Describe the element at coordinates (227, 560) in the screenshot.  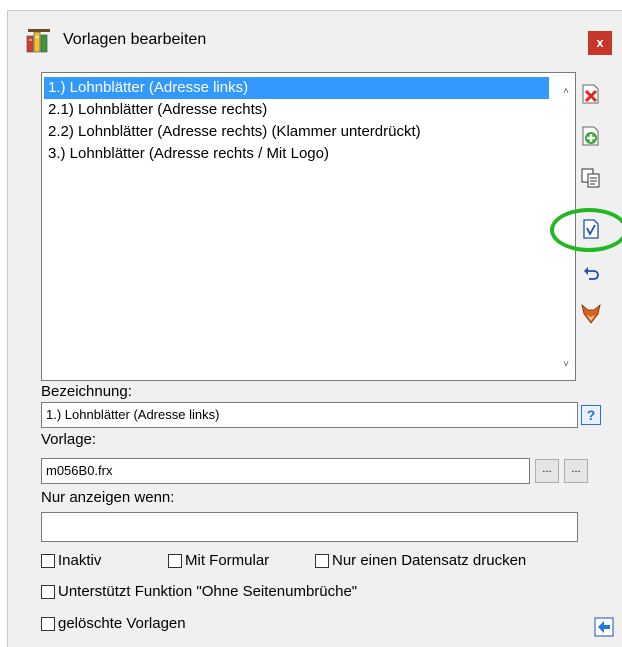
I see `mit-formular-label: Mit Formular` at that location.